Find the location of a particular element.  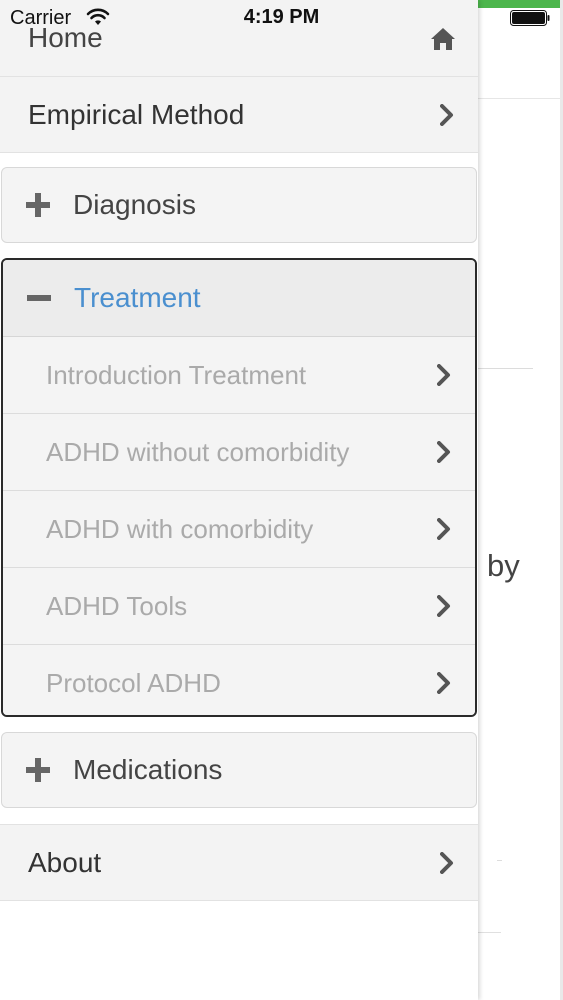

accordion-treatment-label: Treatment is located at coordinates (137, 297).